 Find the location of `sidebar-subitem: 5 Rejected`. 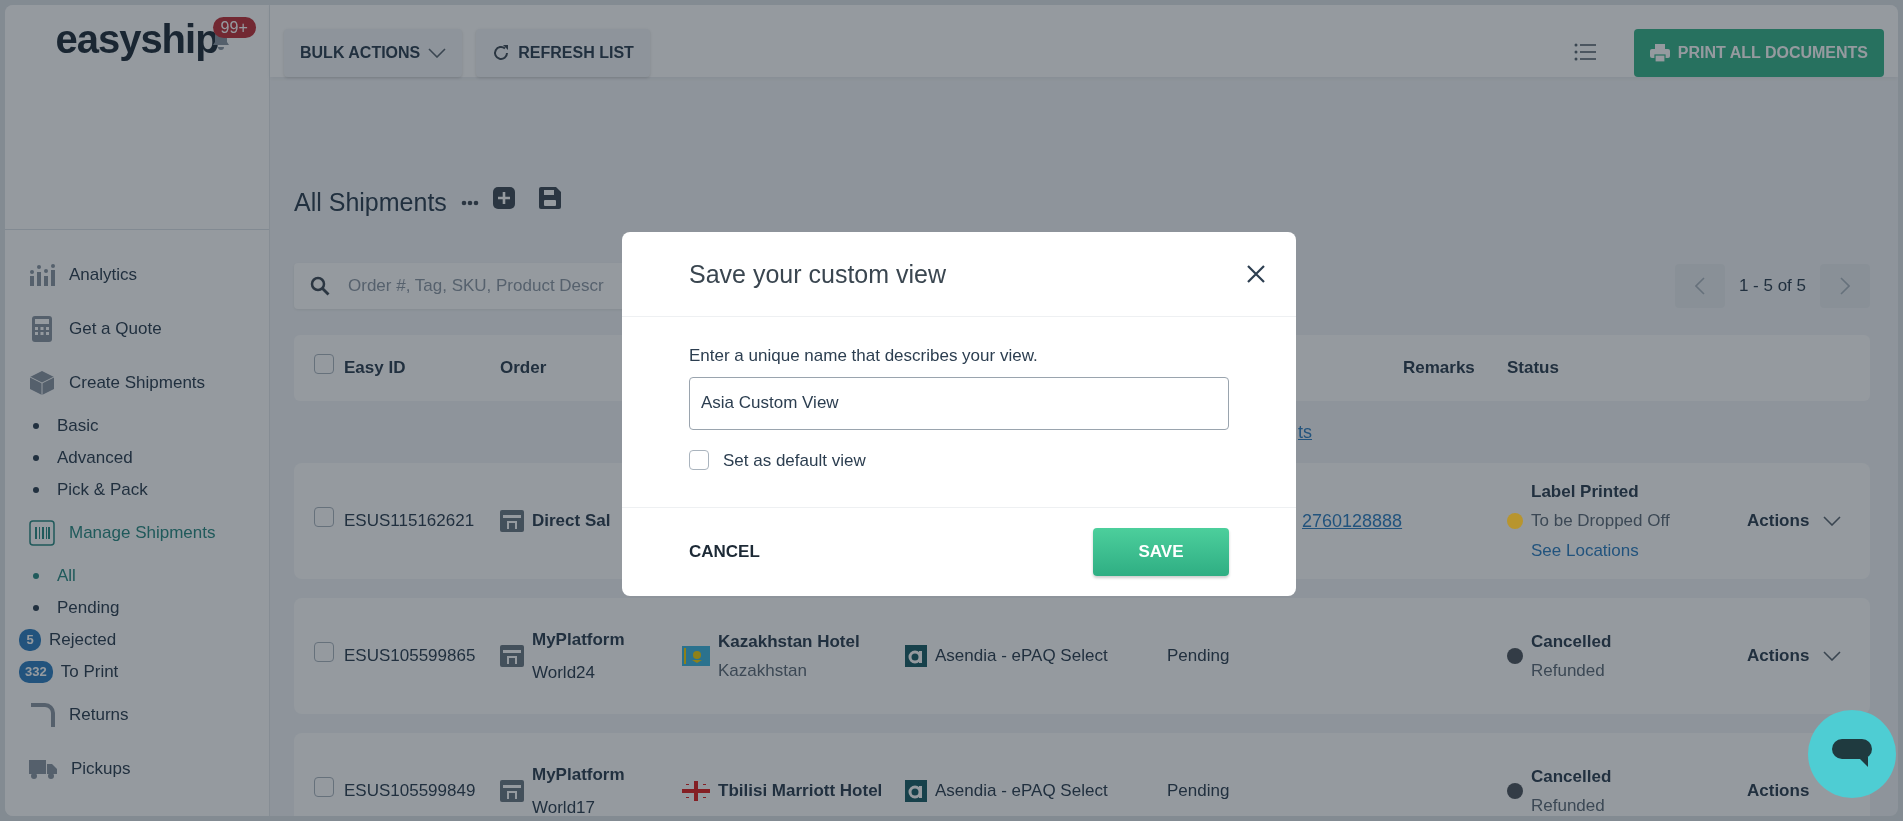

sidebar-subitem: 5 Rejected is located at coordinates (137, 640).